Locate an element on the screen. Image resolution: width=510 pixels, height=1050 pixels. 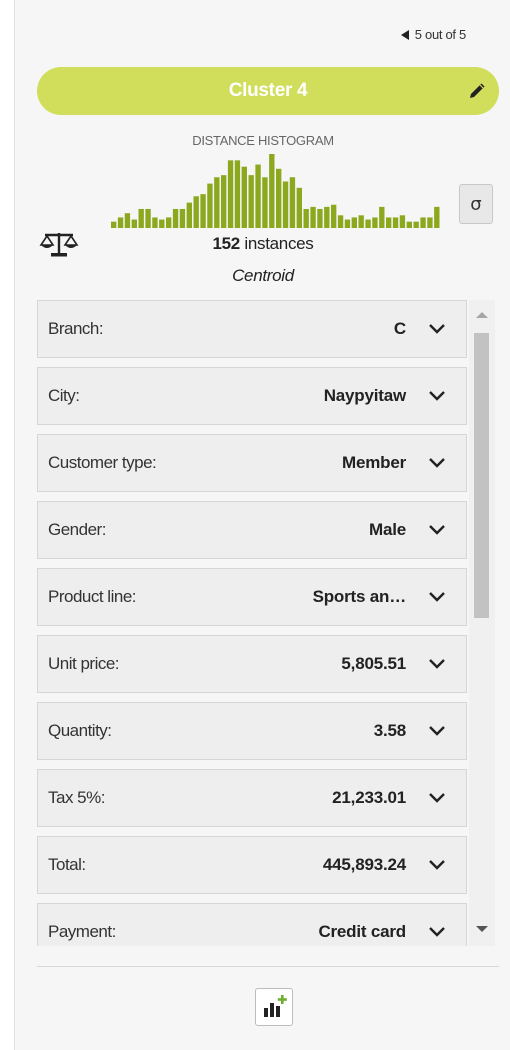
field-value: 445,893.24 is located at coordinates (364, 864).